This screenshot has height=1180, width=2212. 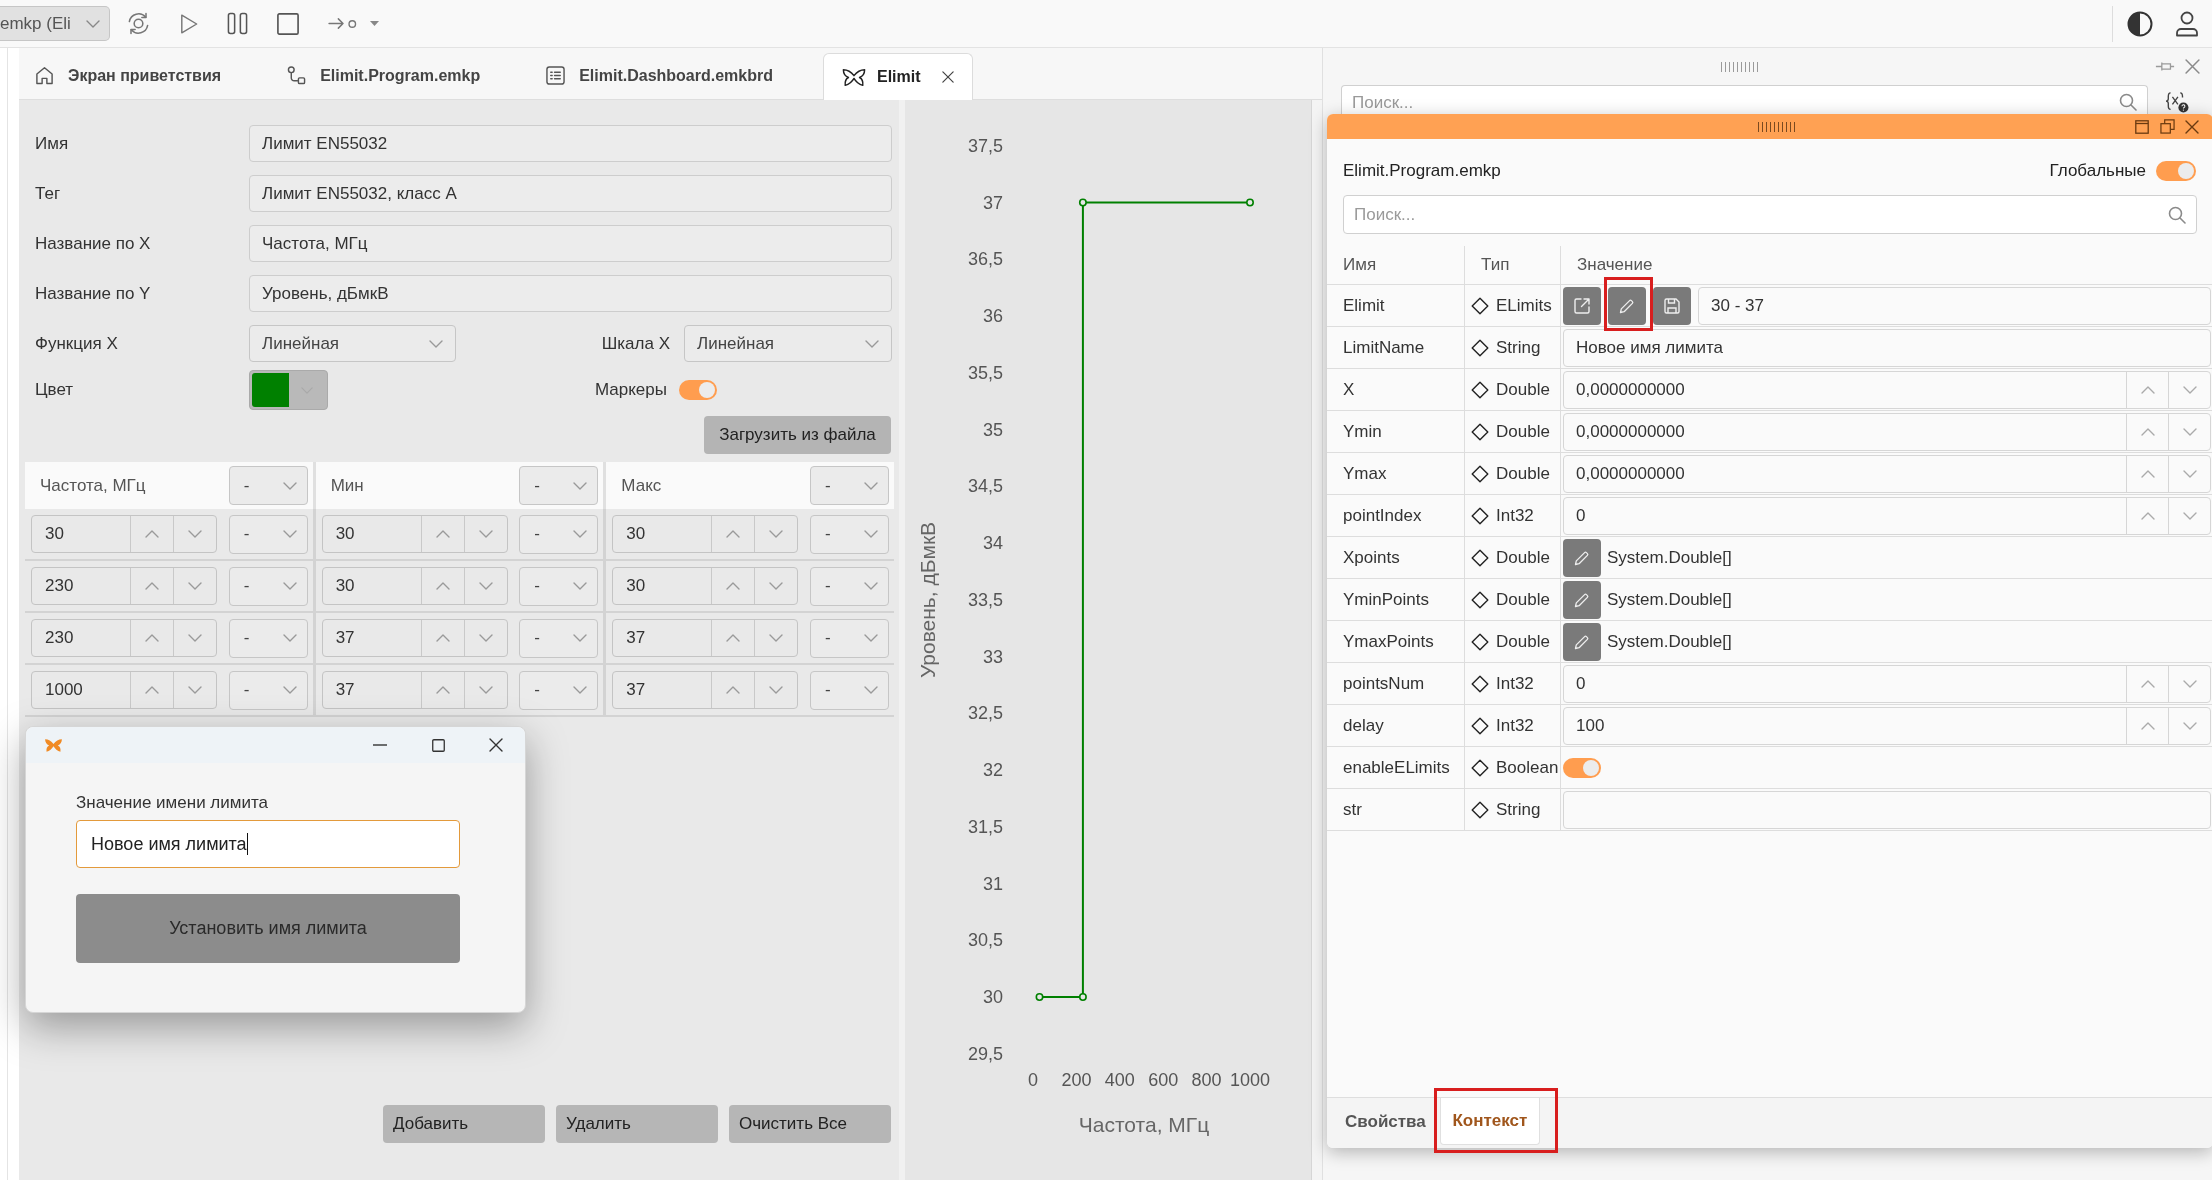 What do you see at coordinates (237, 23) in the screenshot?
I see `pause-icon` at bounding box center [237, 23].